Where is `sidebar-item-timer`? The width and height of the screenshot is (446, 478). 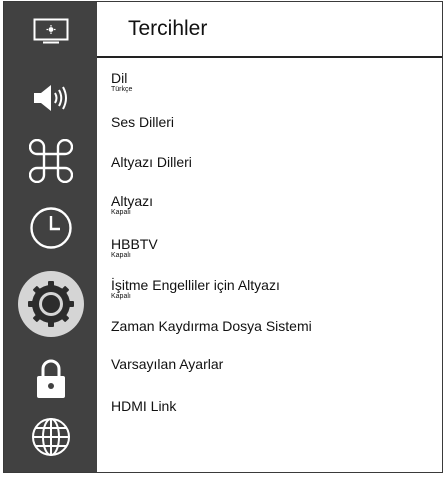 sidebar-item-timer is located at coordinates (50, 228).